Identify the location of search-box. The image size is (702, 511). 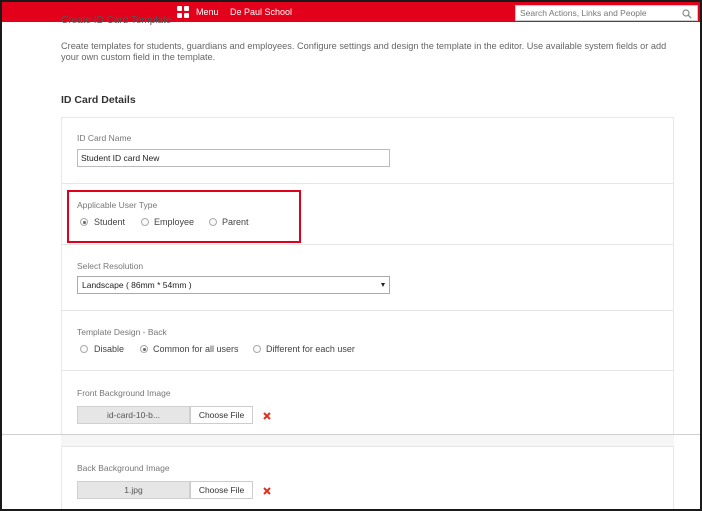
(606, 13).